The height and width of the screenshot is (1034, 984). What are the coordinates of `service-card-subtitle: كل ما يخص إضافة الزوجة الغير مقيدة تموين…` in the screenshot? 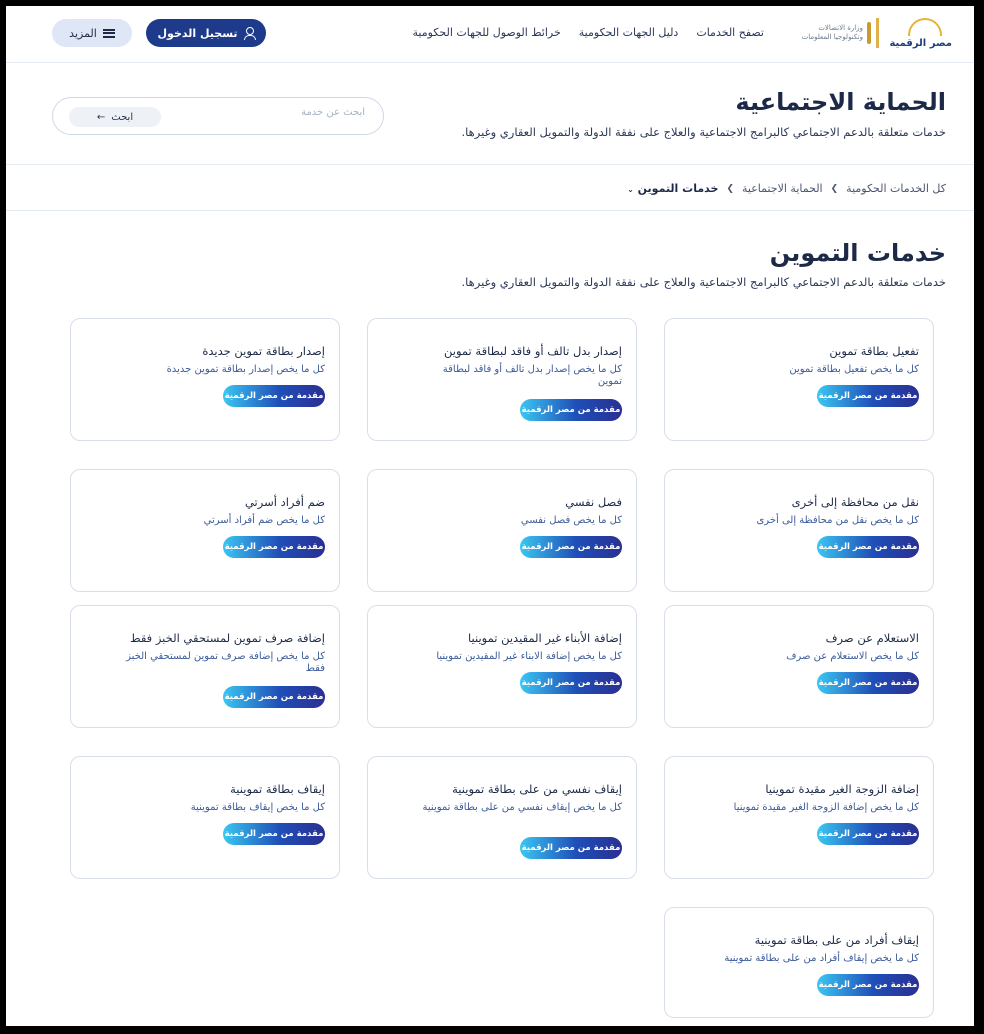 It's located at (826, 807).